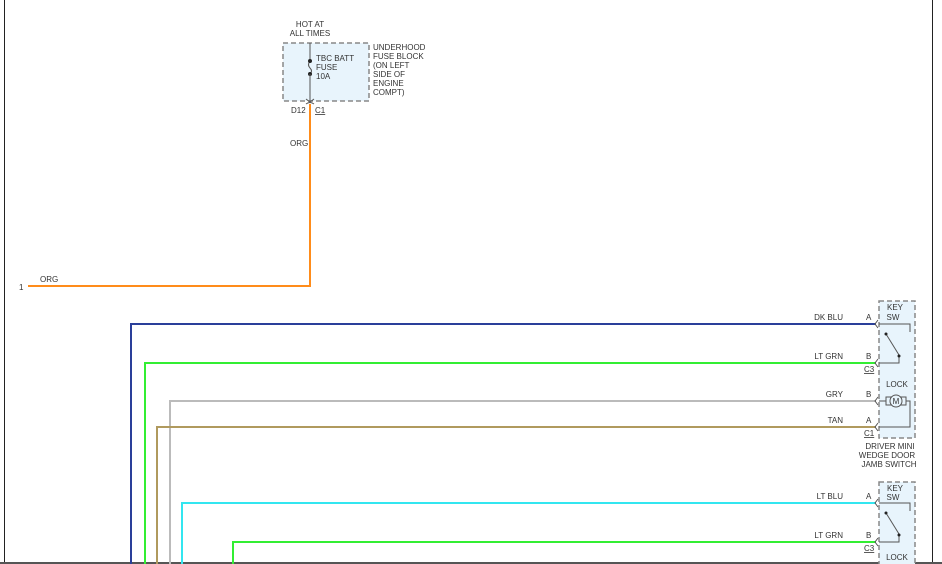 The width and height of the screenshot is (942, 564). Describe the element at coordinates (528, 533) in the screenshot. I see `wire-lt-blu` at that location.